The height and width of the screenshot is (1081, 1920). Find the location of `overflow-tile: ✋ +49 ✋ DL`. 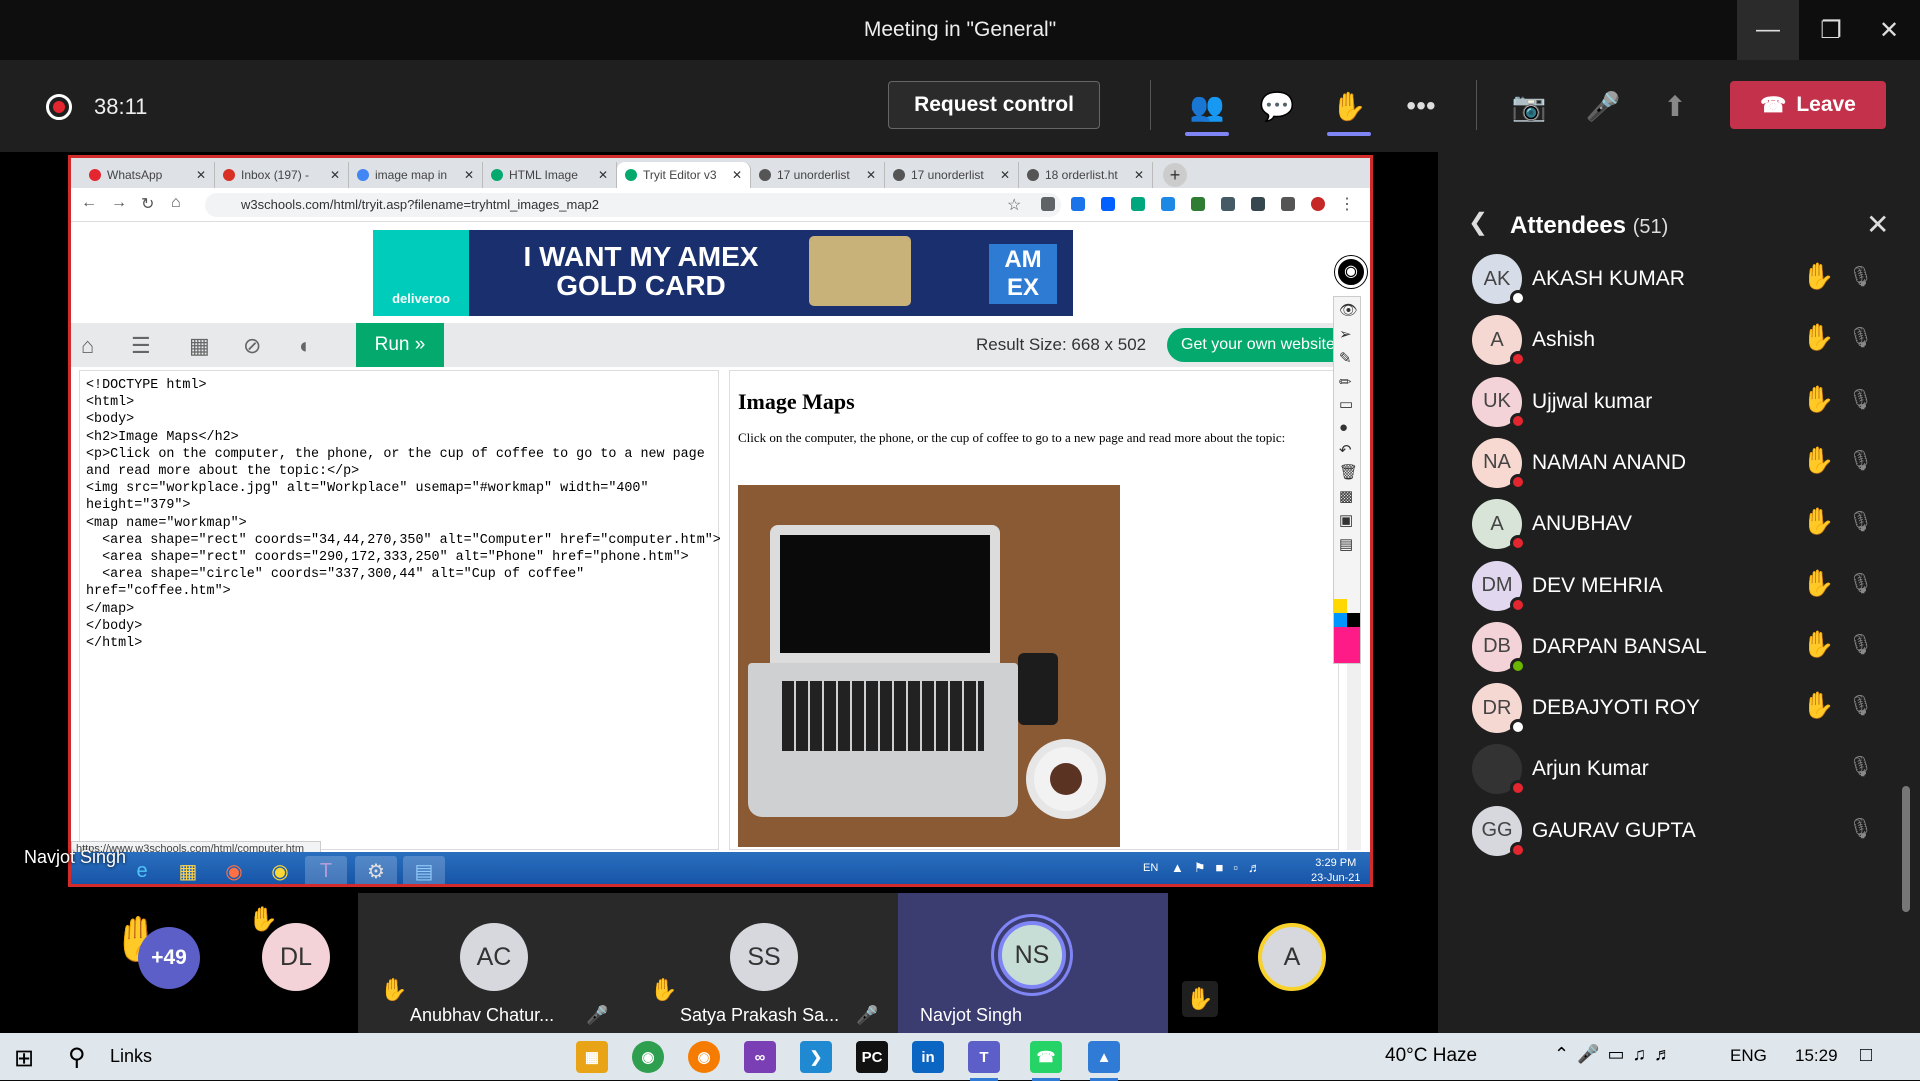

overflow-tile: ✋ +49 ✋ DL is located at coordinates (218, 963).